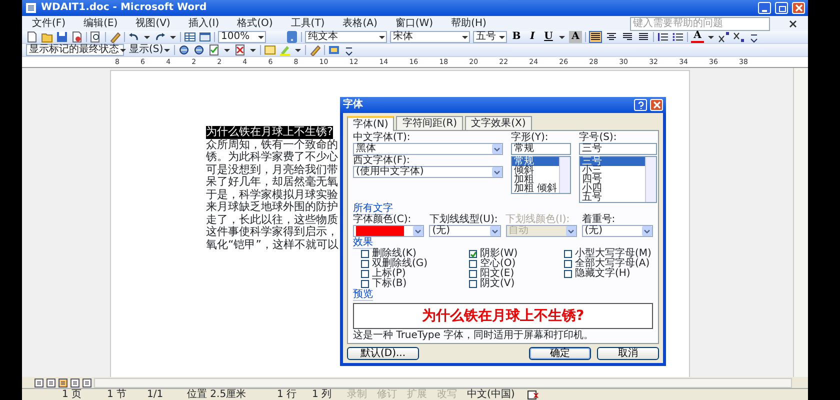 The height and width of the screenshot is (400, 840). What do you see at coordinates (242, 37) in the screenshot?
I see `zoom-combo: 100%` at bounding box center [242, 37].